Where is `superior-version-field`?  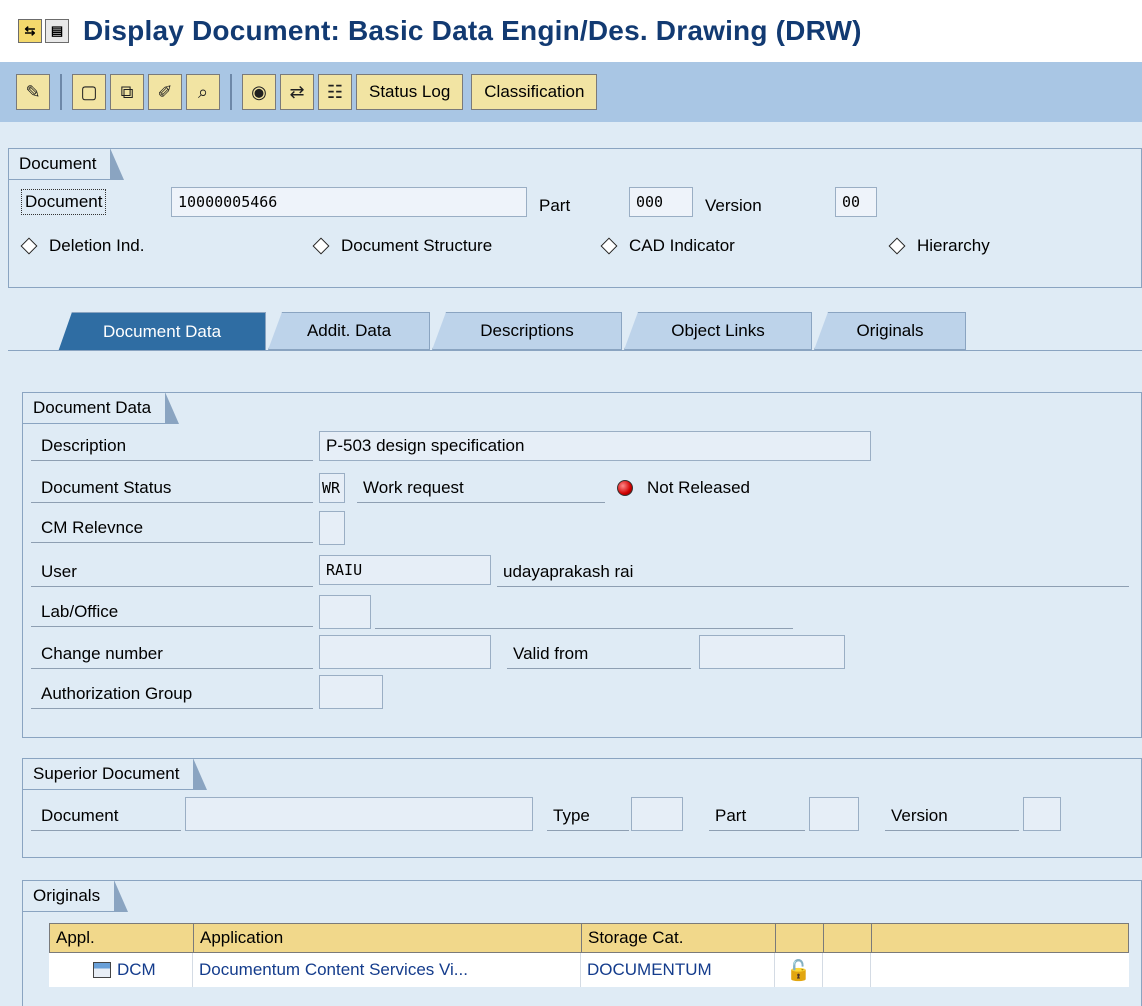
superior-version-field is located at coordinates (1042, 814).